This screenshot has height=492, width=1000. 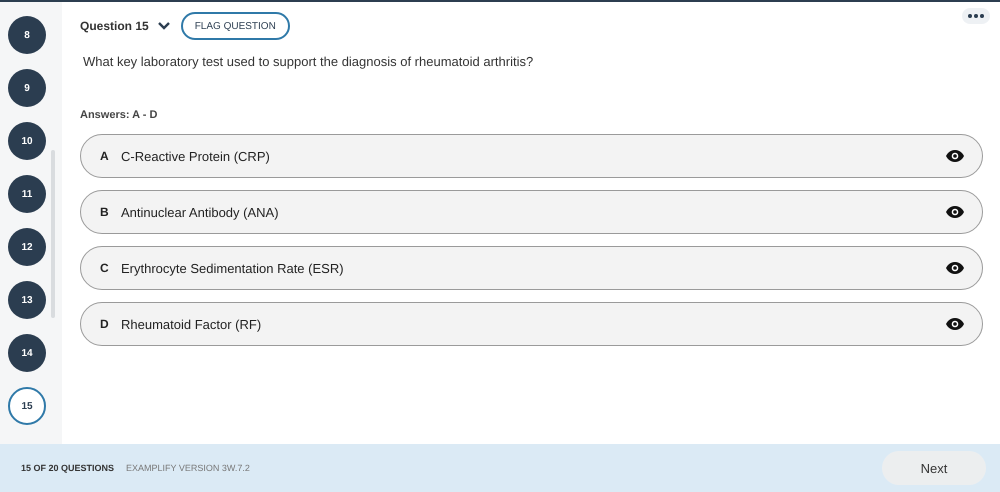 I want to click on question-text: What key laboratory test used to support the diagnosis of rheumatoid arthritis?, so click(x=308, y=61).